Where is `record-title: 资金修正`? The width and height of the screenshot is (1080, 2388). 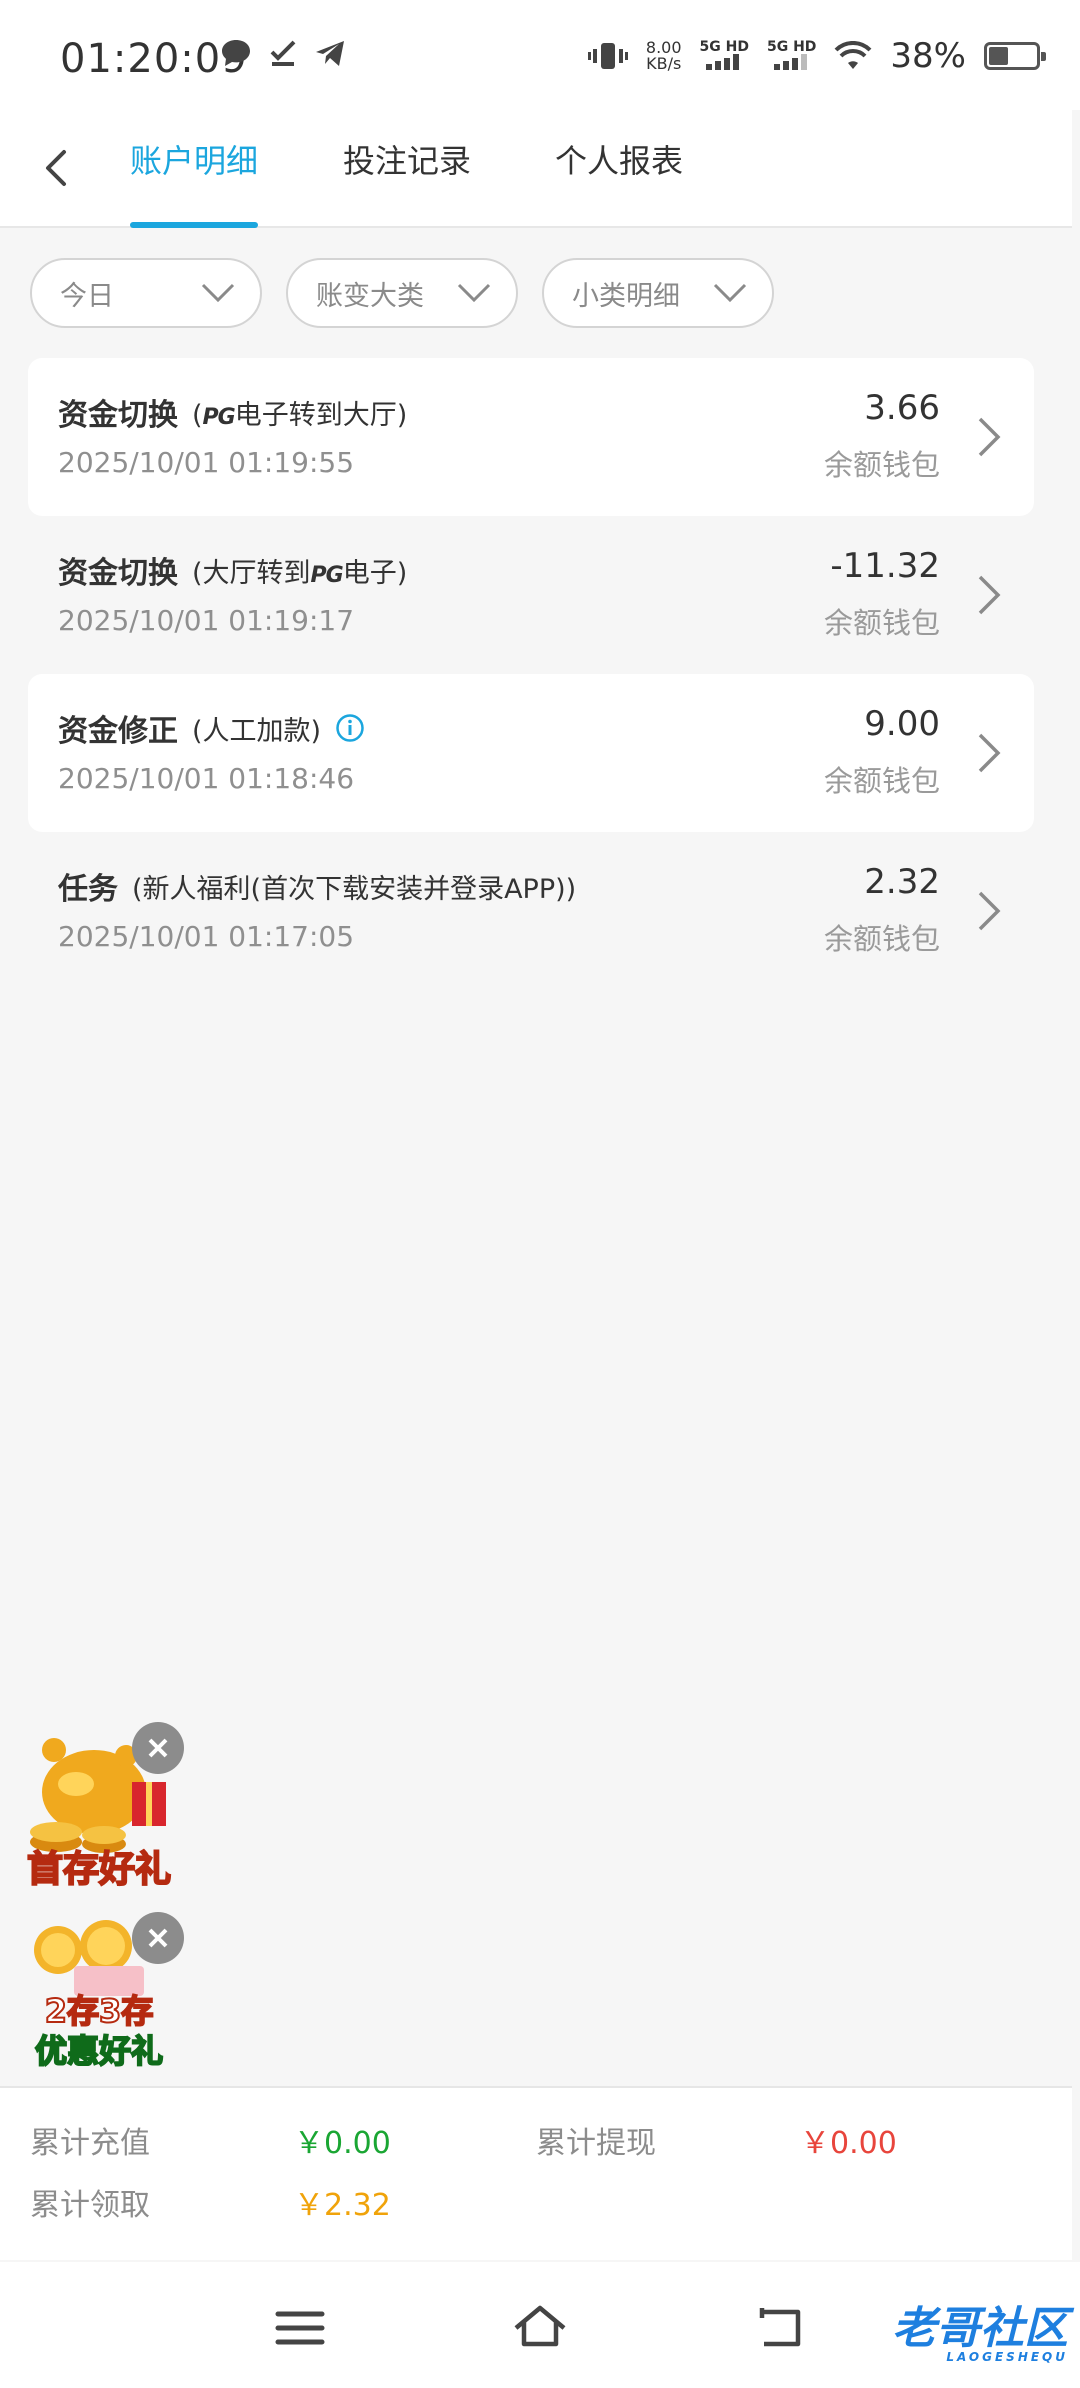
record-title: 资金修正 is located at coordinates (118, 731).